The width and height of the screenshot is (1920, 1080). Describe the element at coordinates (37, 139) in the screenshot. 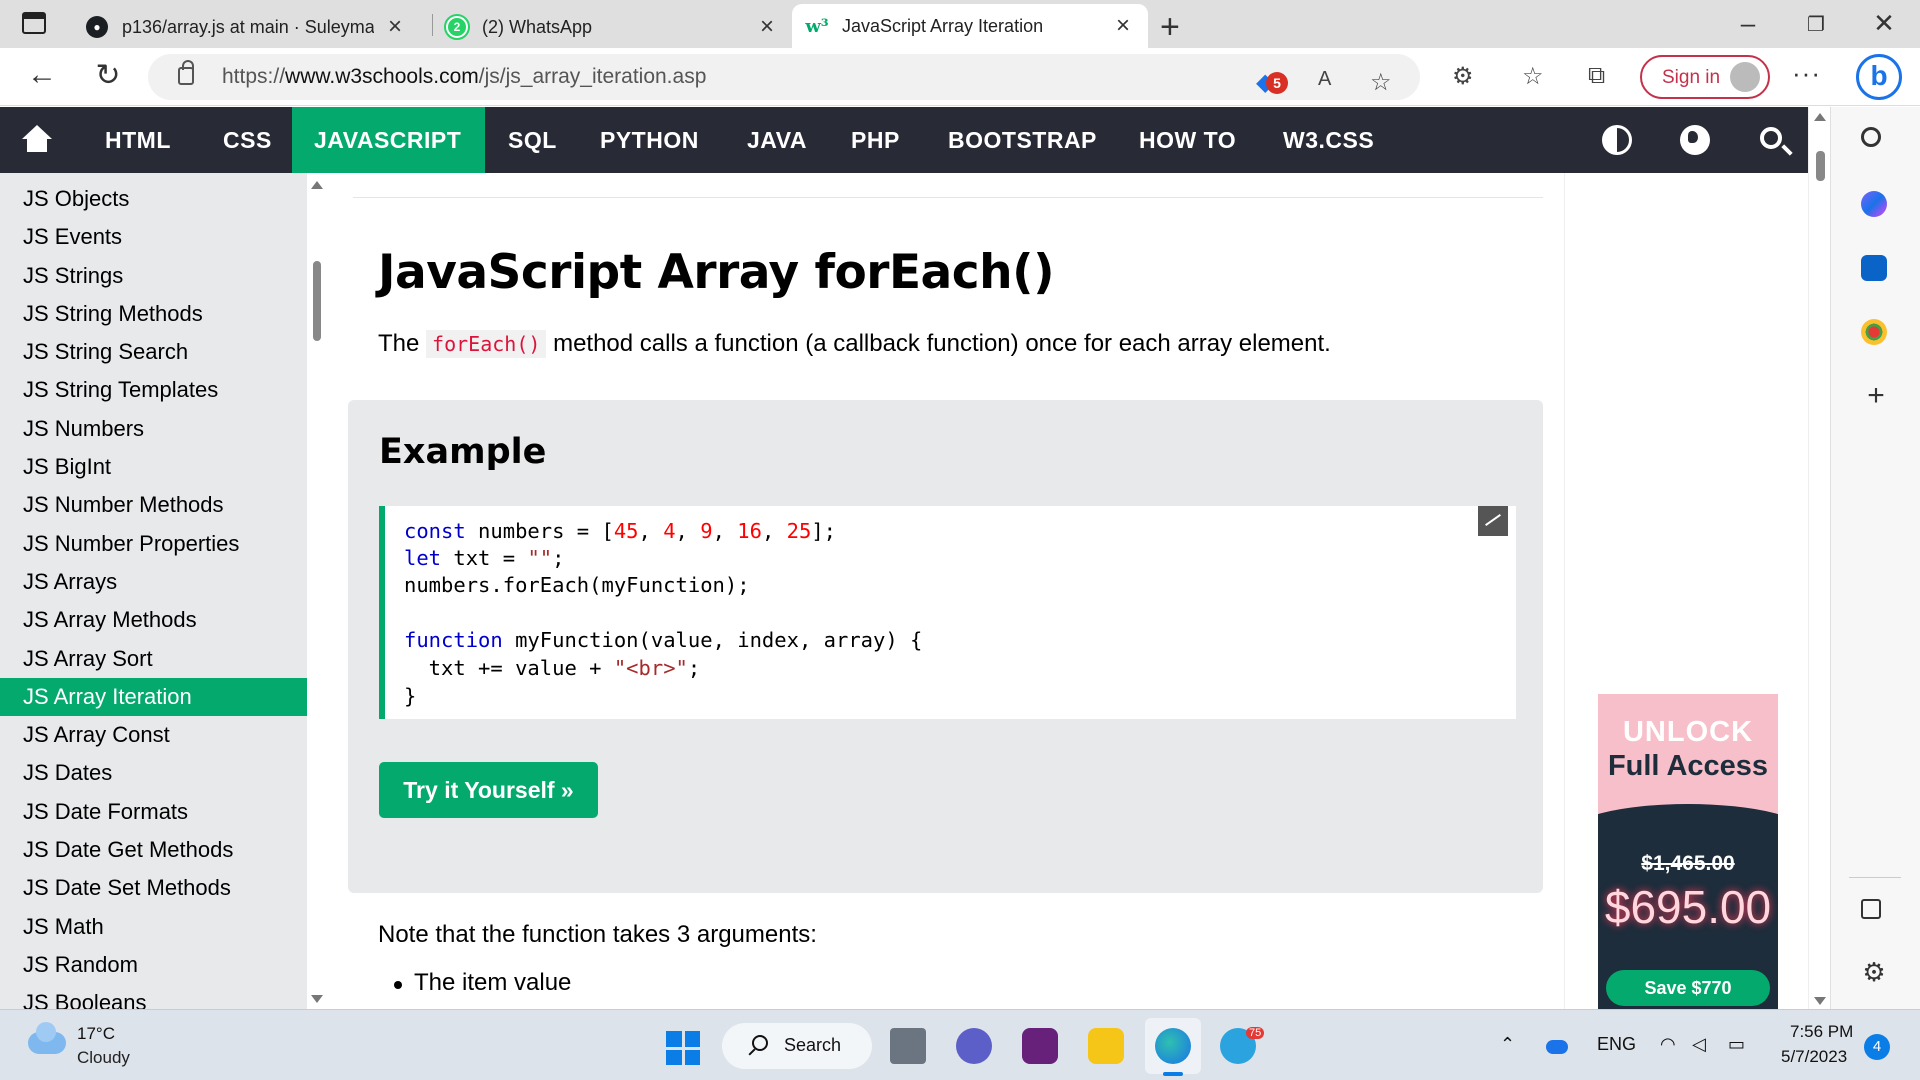

I see `home-icon` at that location.